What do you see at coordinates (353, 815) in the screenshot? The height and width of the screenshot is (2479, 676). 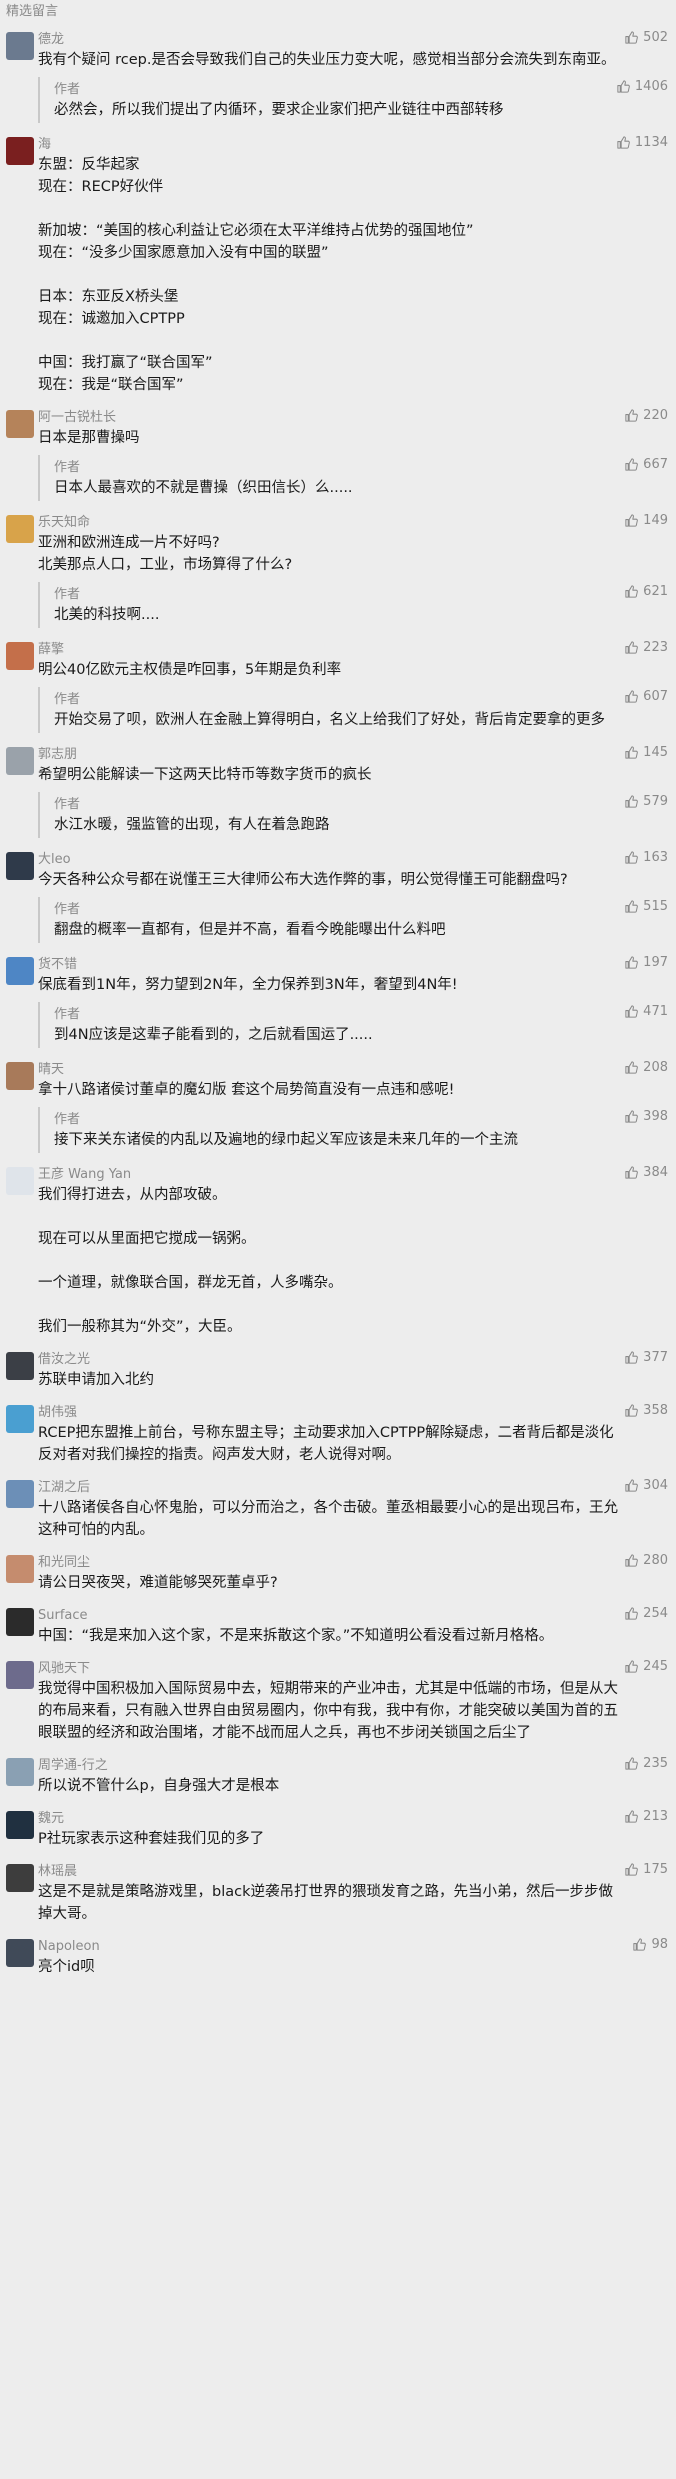 I see `author-reply: 作者 579 水江水暖，强监管的出现，有人在着急跑路` at bounding box center [353, 815].